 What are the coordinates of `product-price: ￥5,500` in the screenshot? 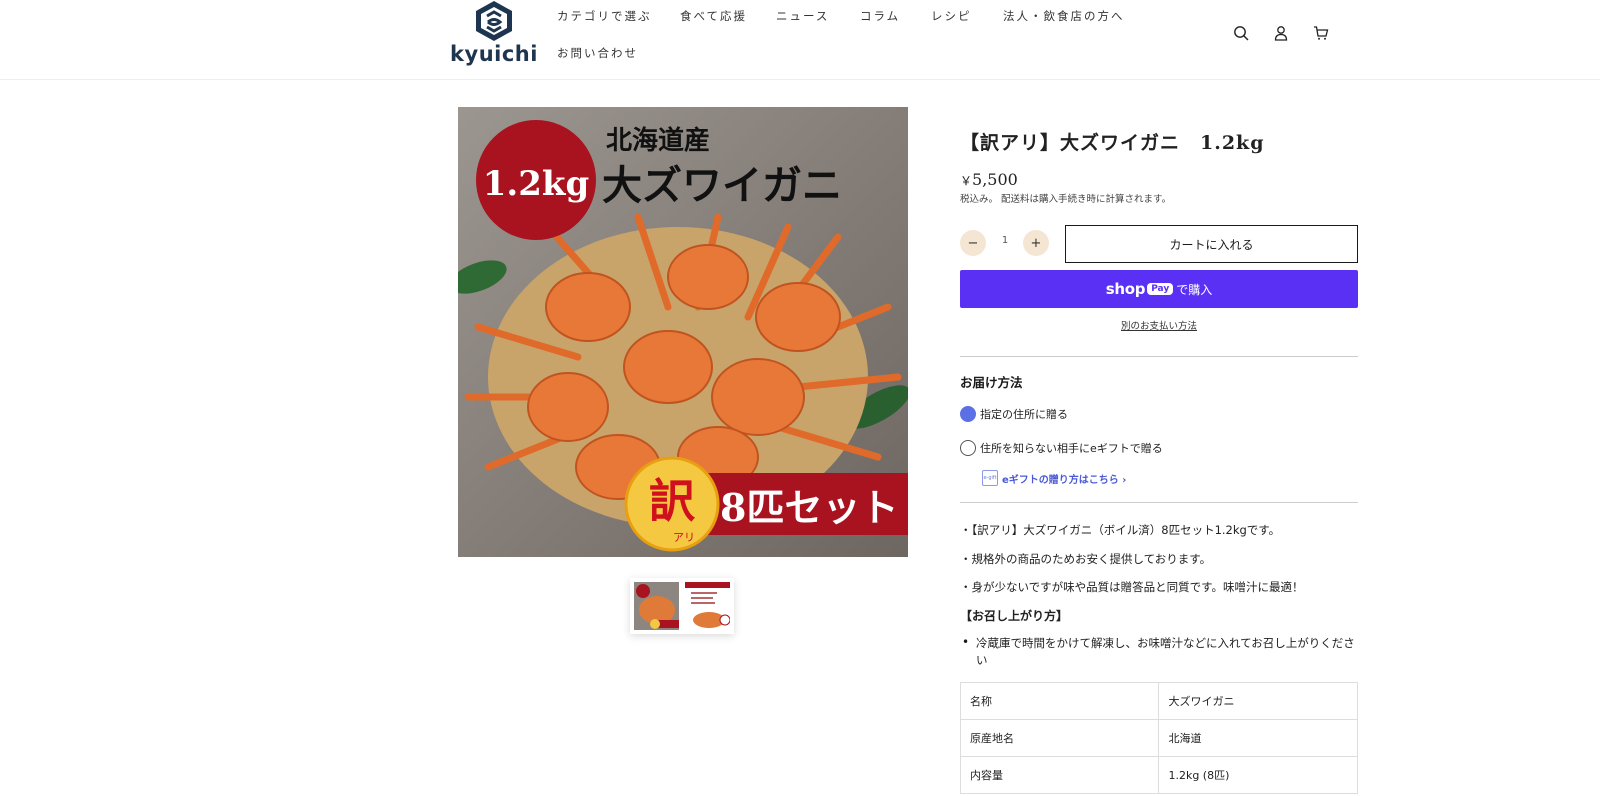 It's located at (989, 179).